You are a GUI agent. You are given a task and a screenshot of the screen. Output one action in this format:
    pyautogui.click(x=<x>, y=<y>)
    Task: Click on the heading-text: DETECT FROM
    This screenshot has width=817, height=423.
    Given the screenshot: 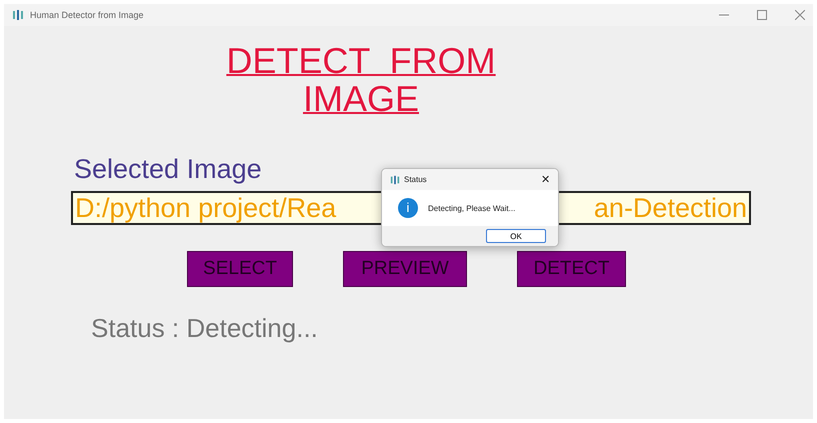 What is the action you would take?
    pyautogui.click(x=361, y=61)
    